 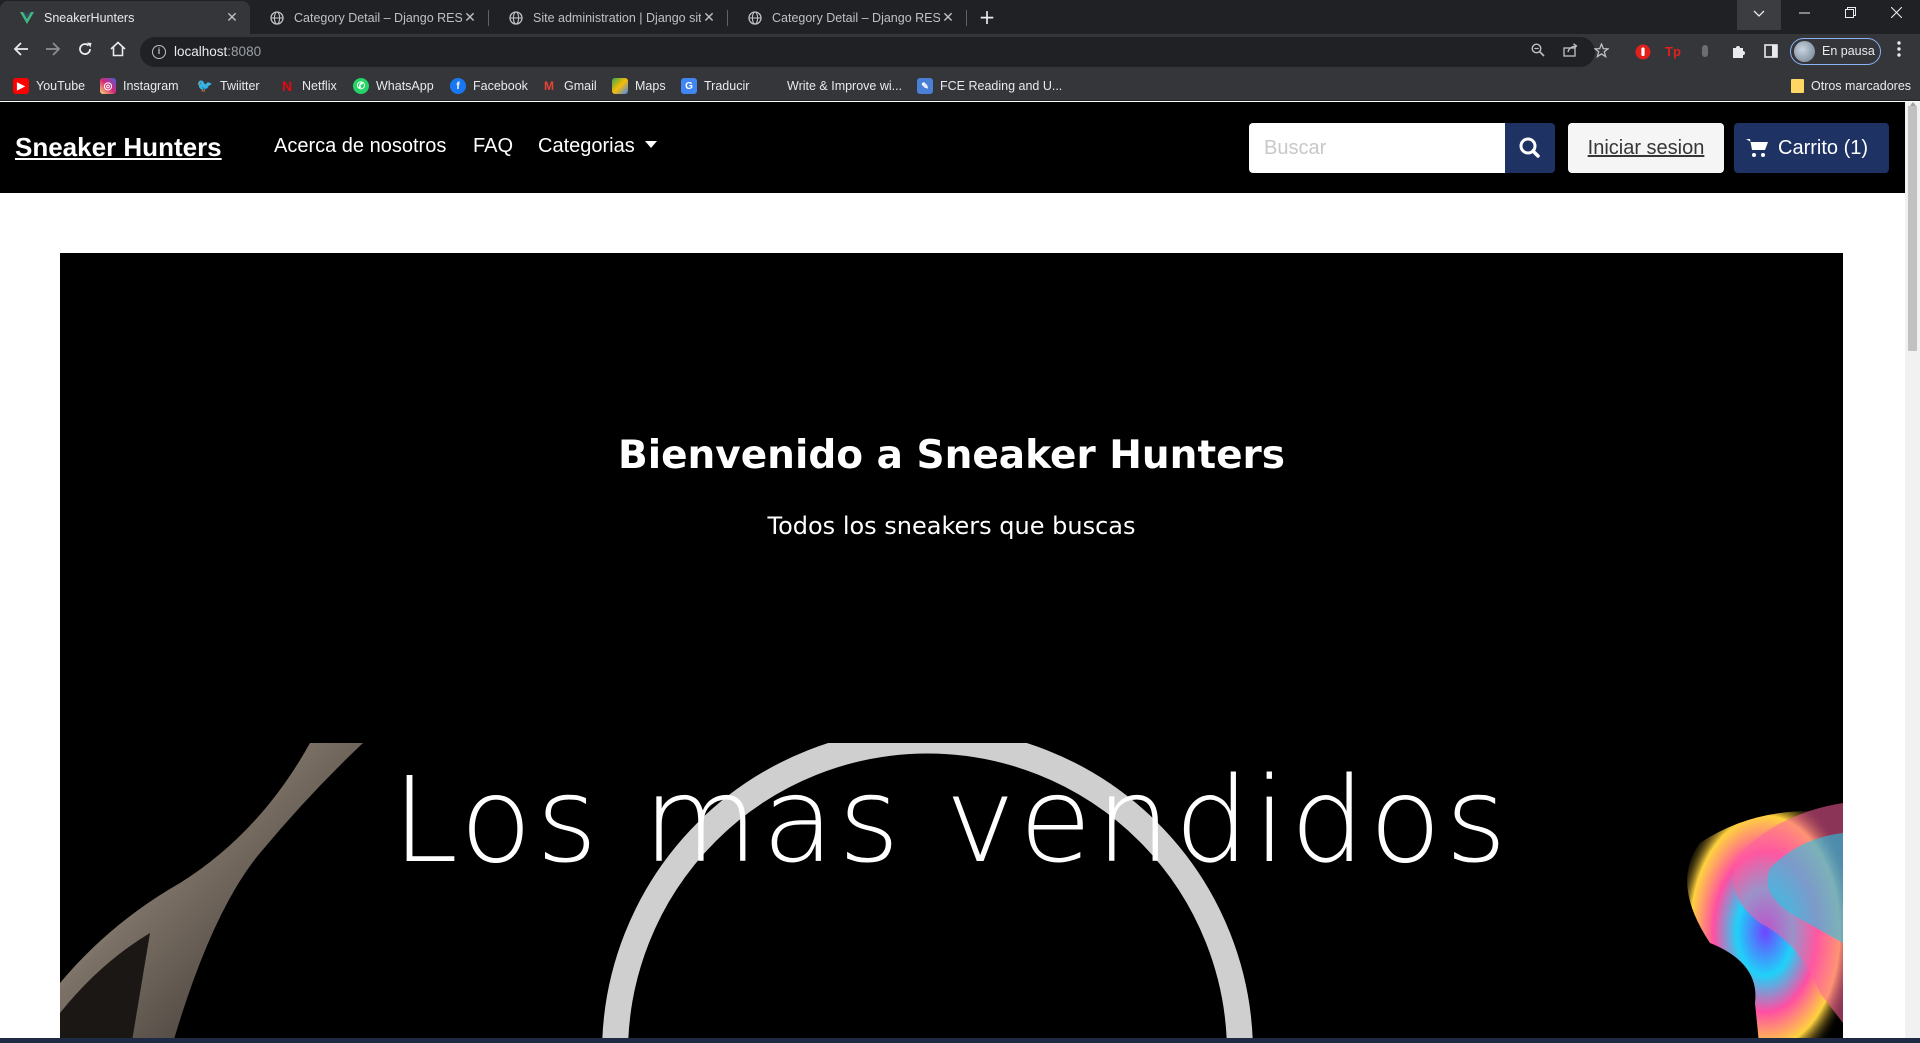 I want to click on other-bookmarks: Otros marcadores, so click(x=1851, y=86).